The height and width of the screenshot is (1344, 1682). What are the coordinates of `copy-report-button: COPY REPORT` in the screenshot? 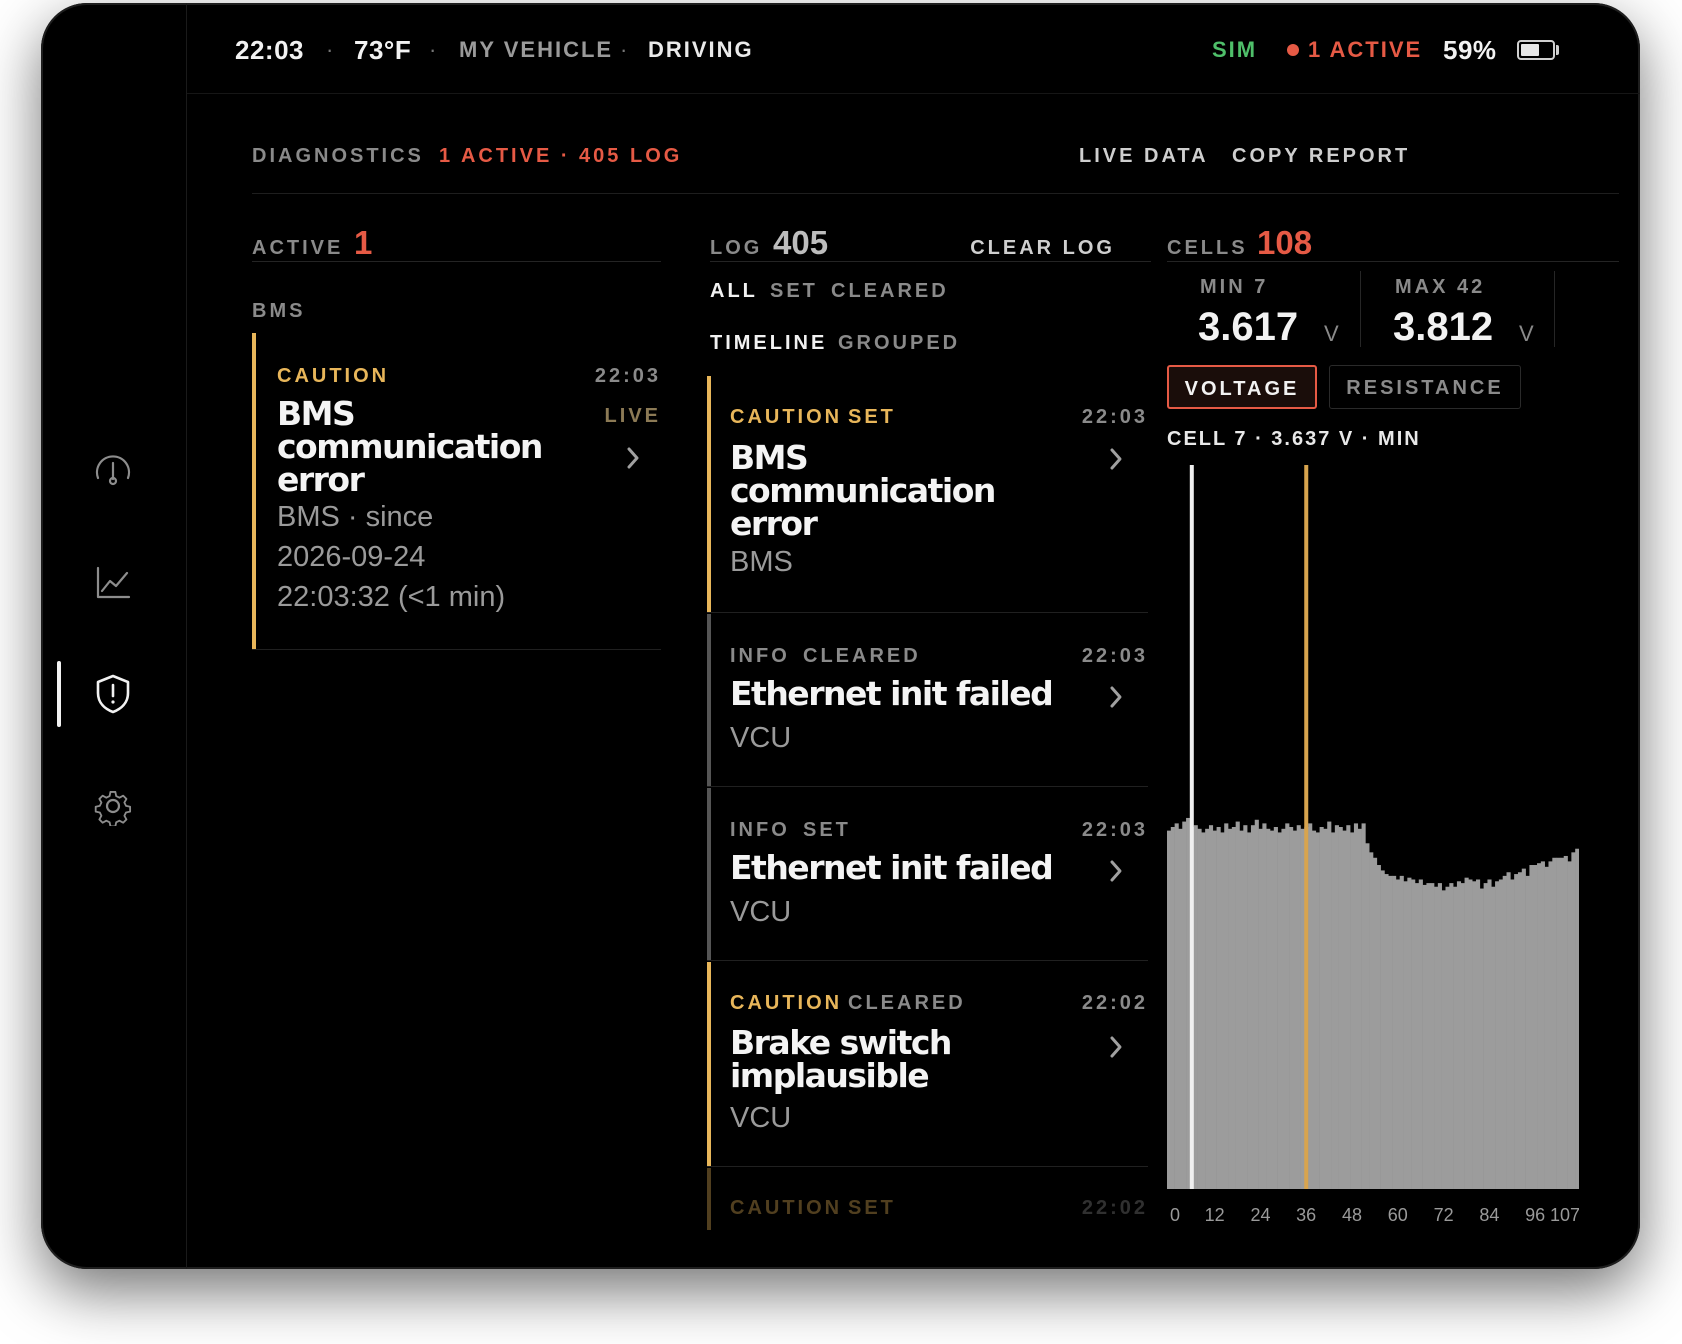 It's located at (1321, 156).